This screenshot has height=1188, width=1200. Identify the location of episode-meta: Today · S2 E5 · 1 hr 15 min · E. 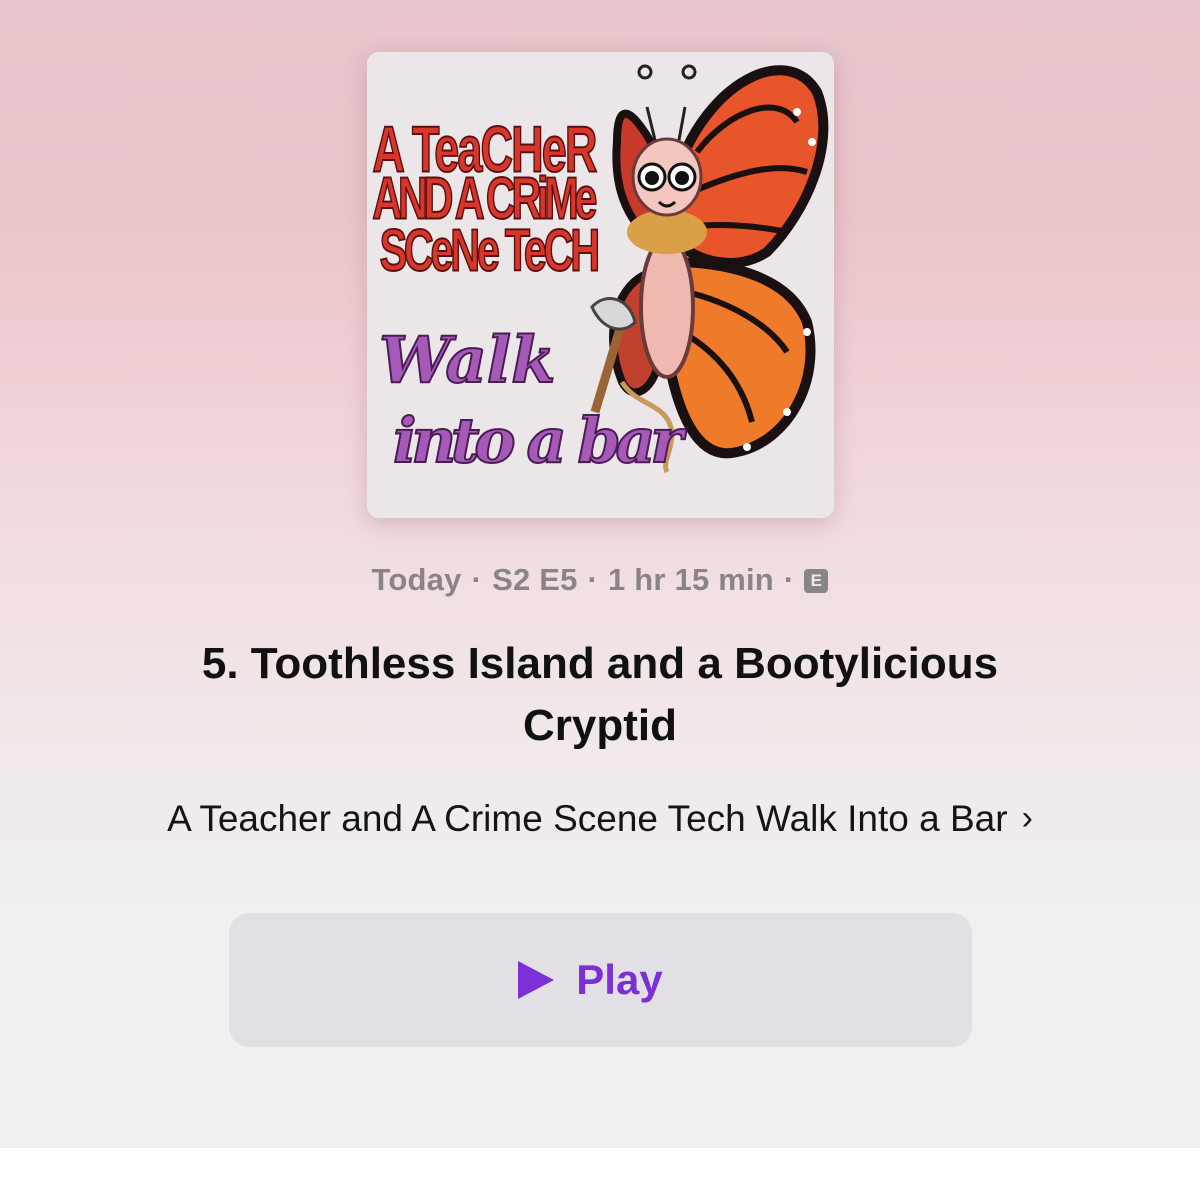
(600, 580).